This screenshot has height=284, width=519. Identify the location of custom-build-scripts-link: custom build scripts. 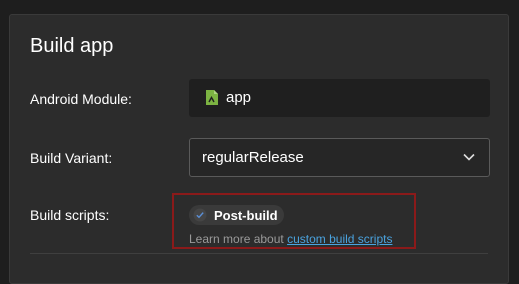
(339, 239).